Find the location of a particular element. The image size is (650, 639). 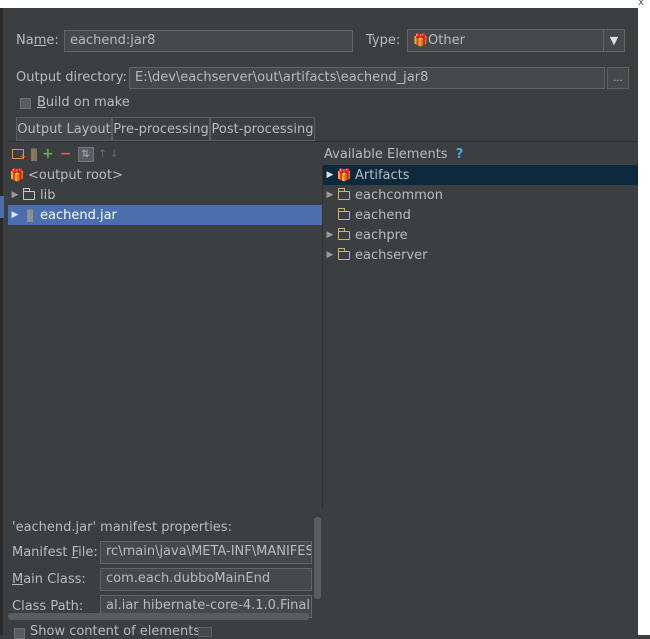

main-class-label: Main Class: is located at coordinates (49, 579).